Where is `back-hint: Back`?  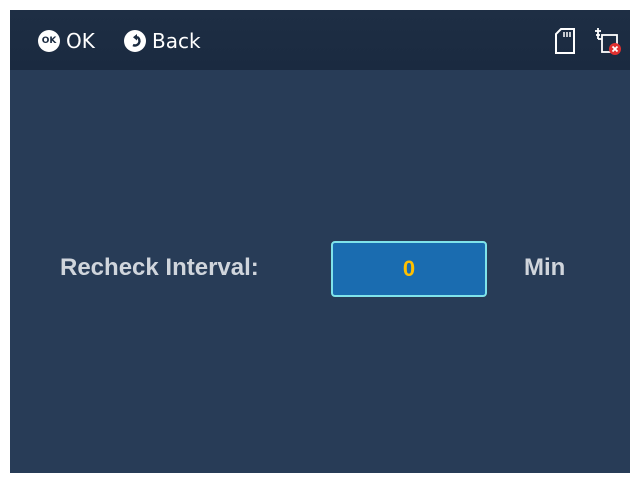 back-hint: Back is located at coordinates (162, 41).